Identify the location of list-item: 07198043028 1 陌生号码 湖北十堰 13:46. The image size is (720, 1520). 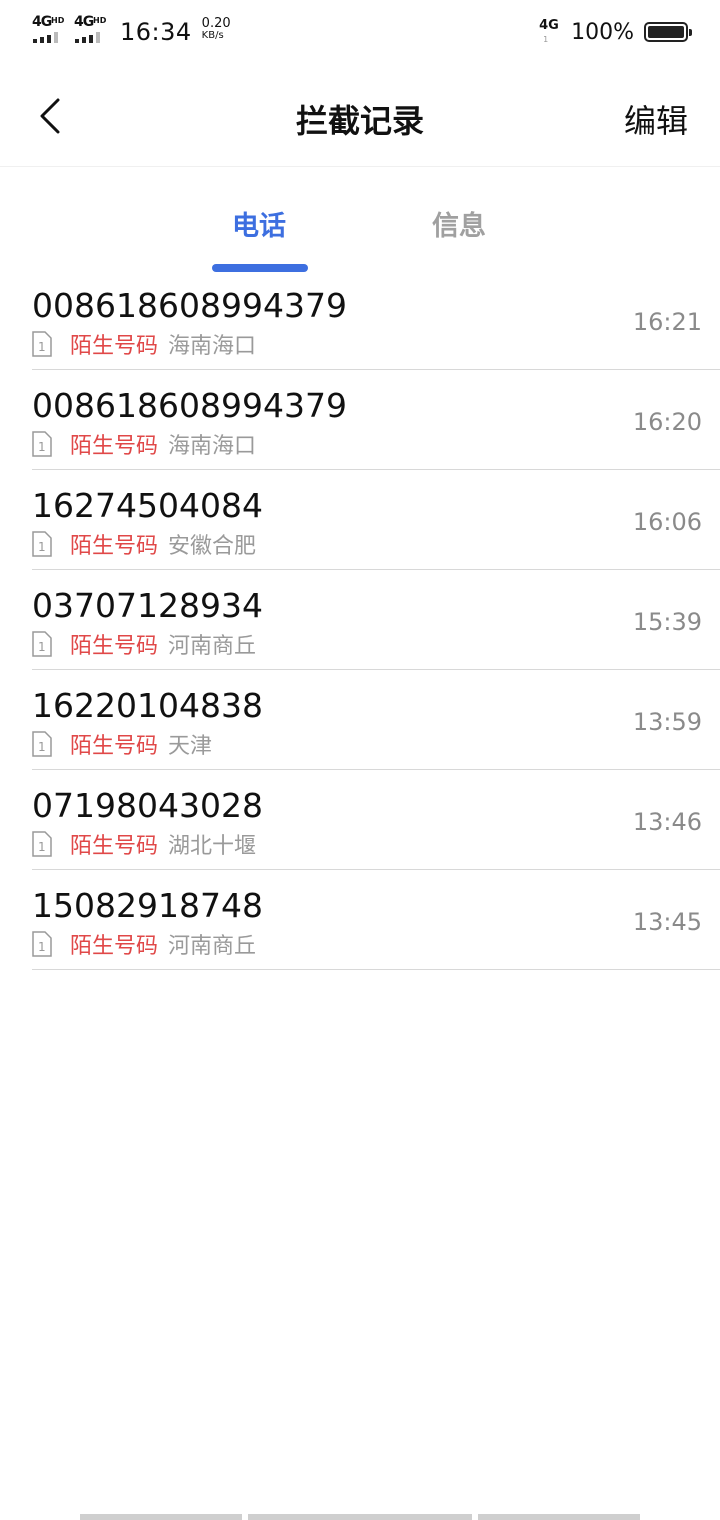
(376, 820).